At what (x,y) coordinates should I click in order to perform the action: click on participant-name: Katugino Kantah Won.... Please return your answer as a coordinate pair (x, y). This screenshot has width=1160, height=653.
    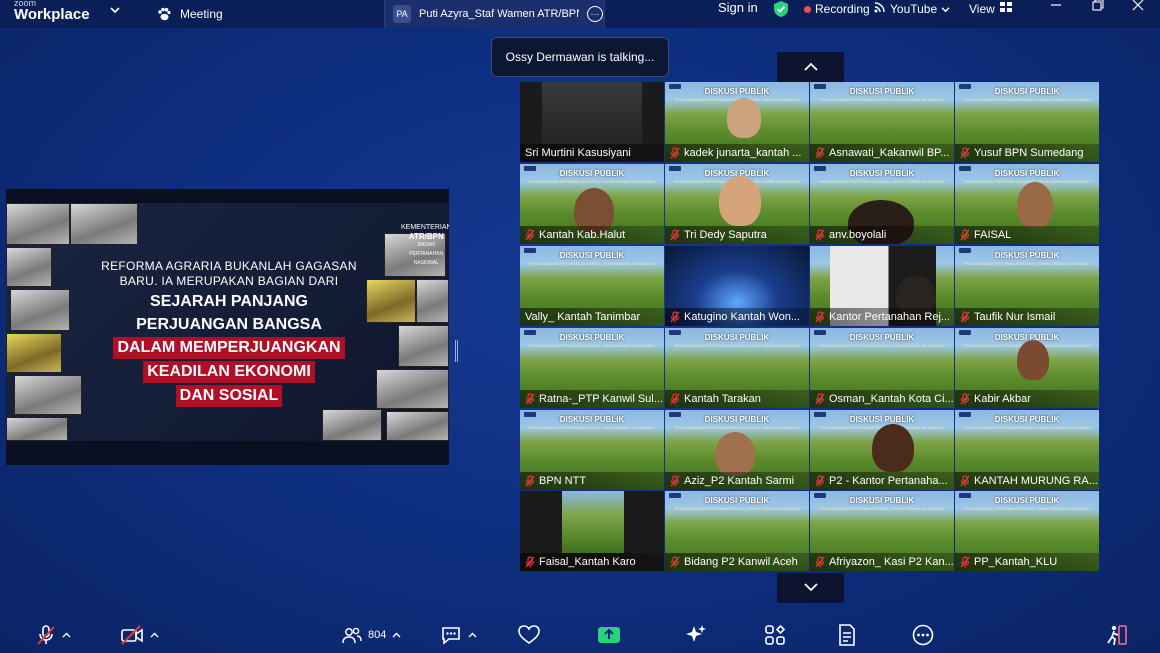
    Looking at the image, I should click on (742, 317).